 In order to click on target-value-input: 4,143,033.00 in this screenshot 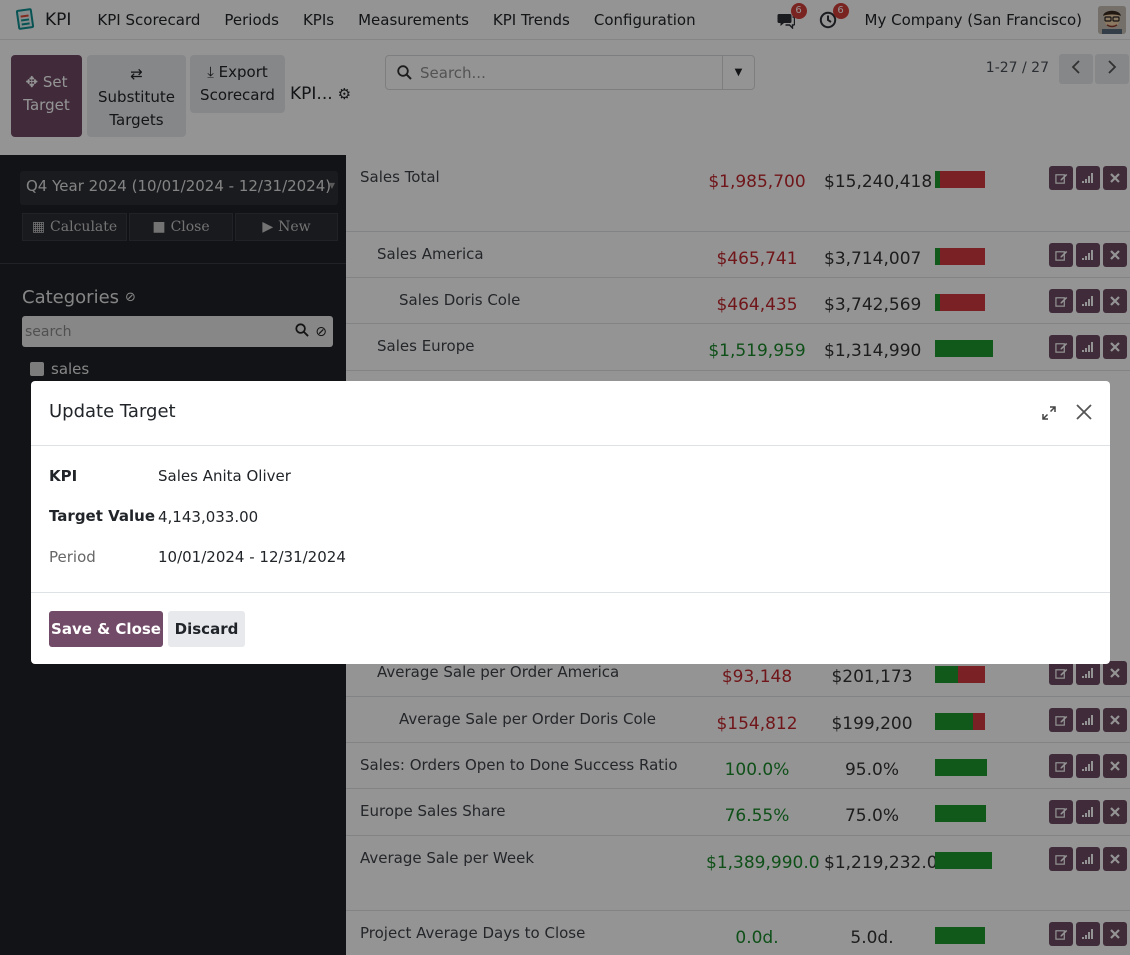, I will do `click(208, 517)`.